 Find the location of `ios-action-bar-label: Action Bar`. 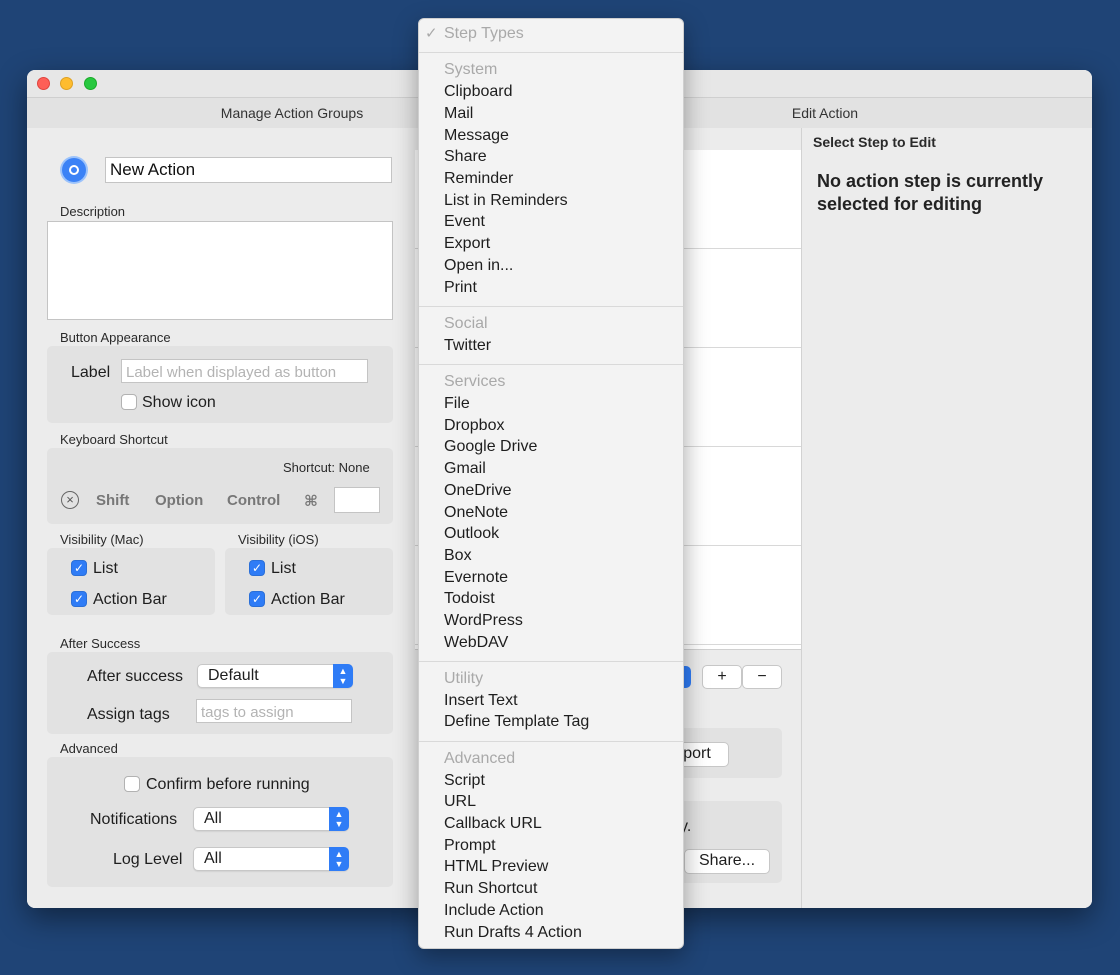

ios-action-bar-label: Action Bar is located at coordinates (308, 599).